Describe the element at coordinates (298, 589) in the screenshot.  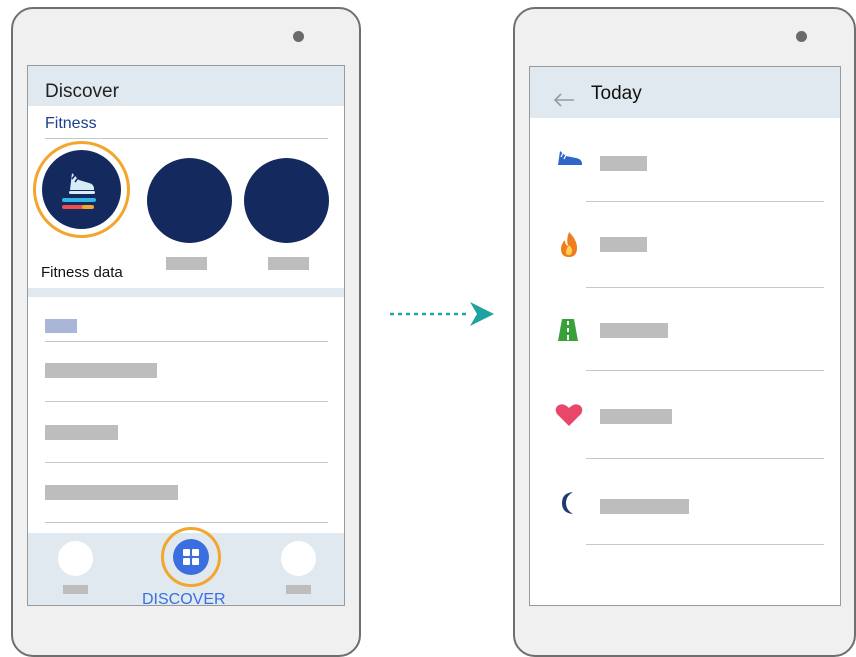
I see `bottom-nav-item-right-label` at that location.